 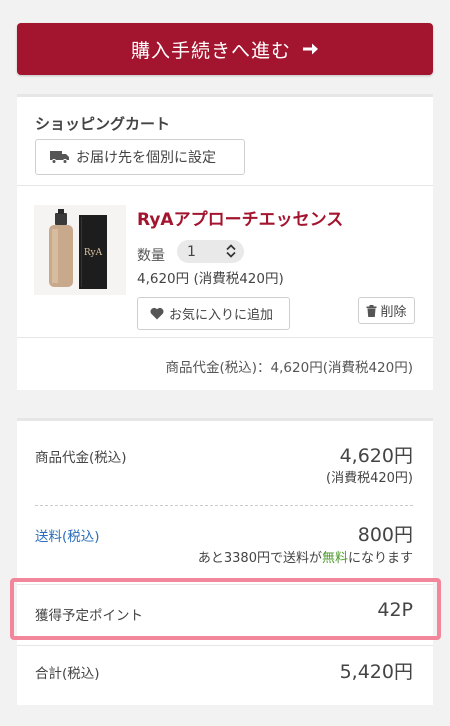 What do you see at coordinates (191, 251) in the screenshot?
I see `quantity-value: 1` at bounding box center [191, 251].